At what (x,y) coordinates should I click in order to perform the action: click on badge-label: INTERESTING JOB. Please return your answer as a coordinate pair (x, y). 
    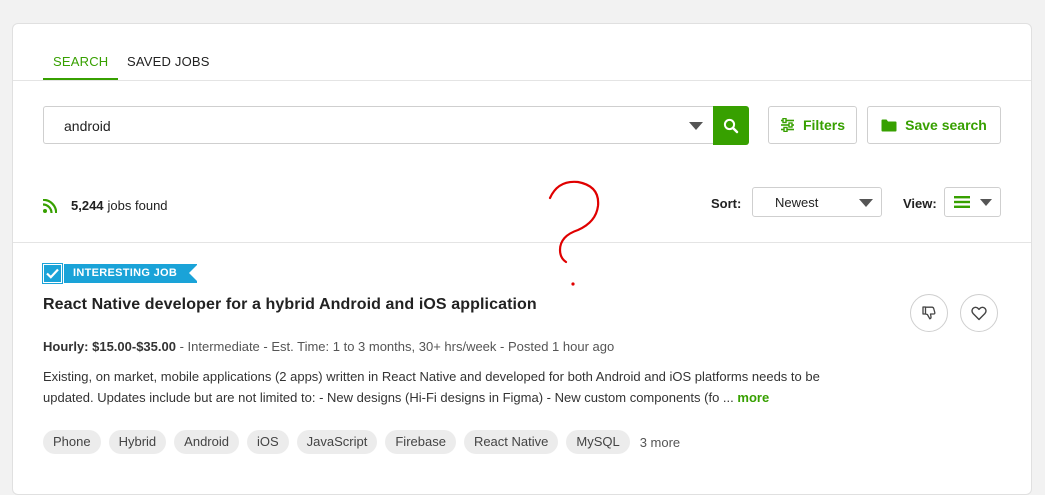
    Looking at the image, I should click on (131, 273).